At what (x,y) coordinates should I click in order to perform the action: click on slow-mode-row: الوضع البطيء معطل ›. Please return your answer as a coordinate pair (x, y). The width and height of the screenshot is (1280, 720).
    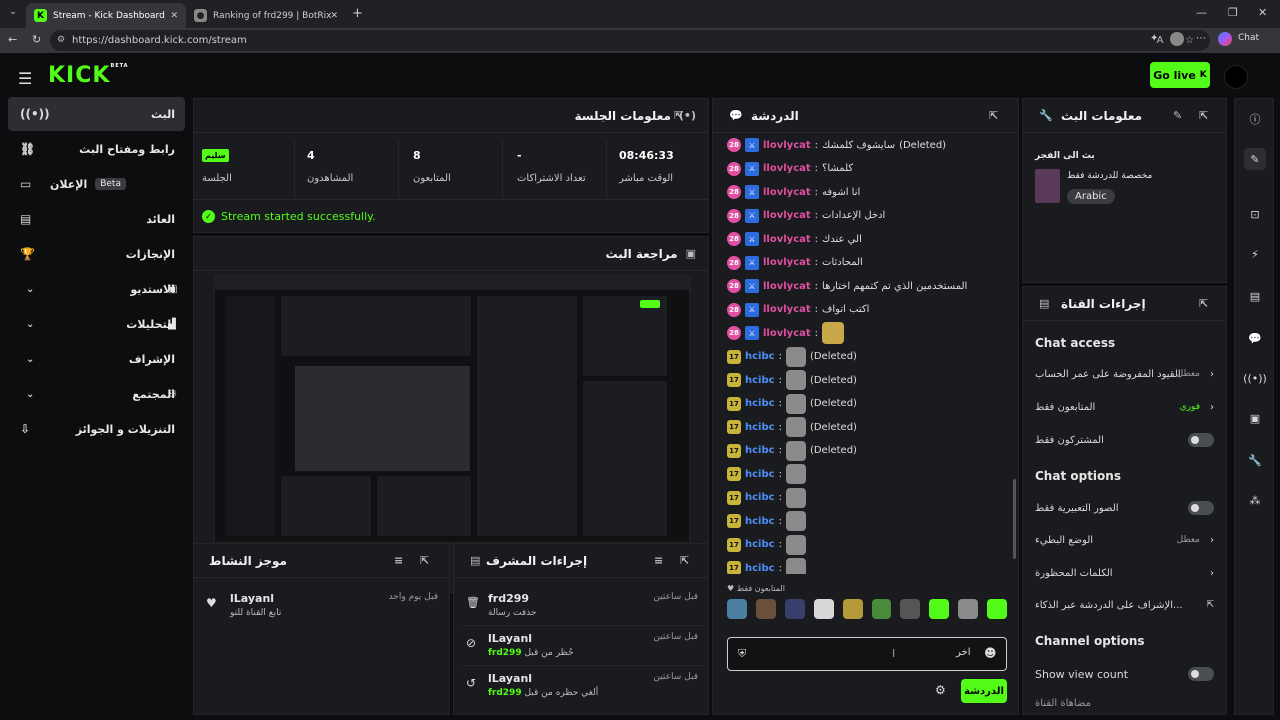
    Looking at the image, I should click on (1124, 540).